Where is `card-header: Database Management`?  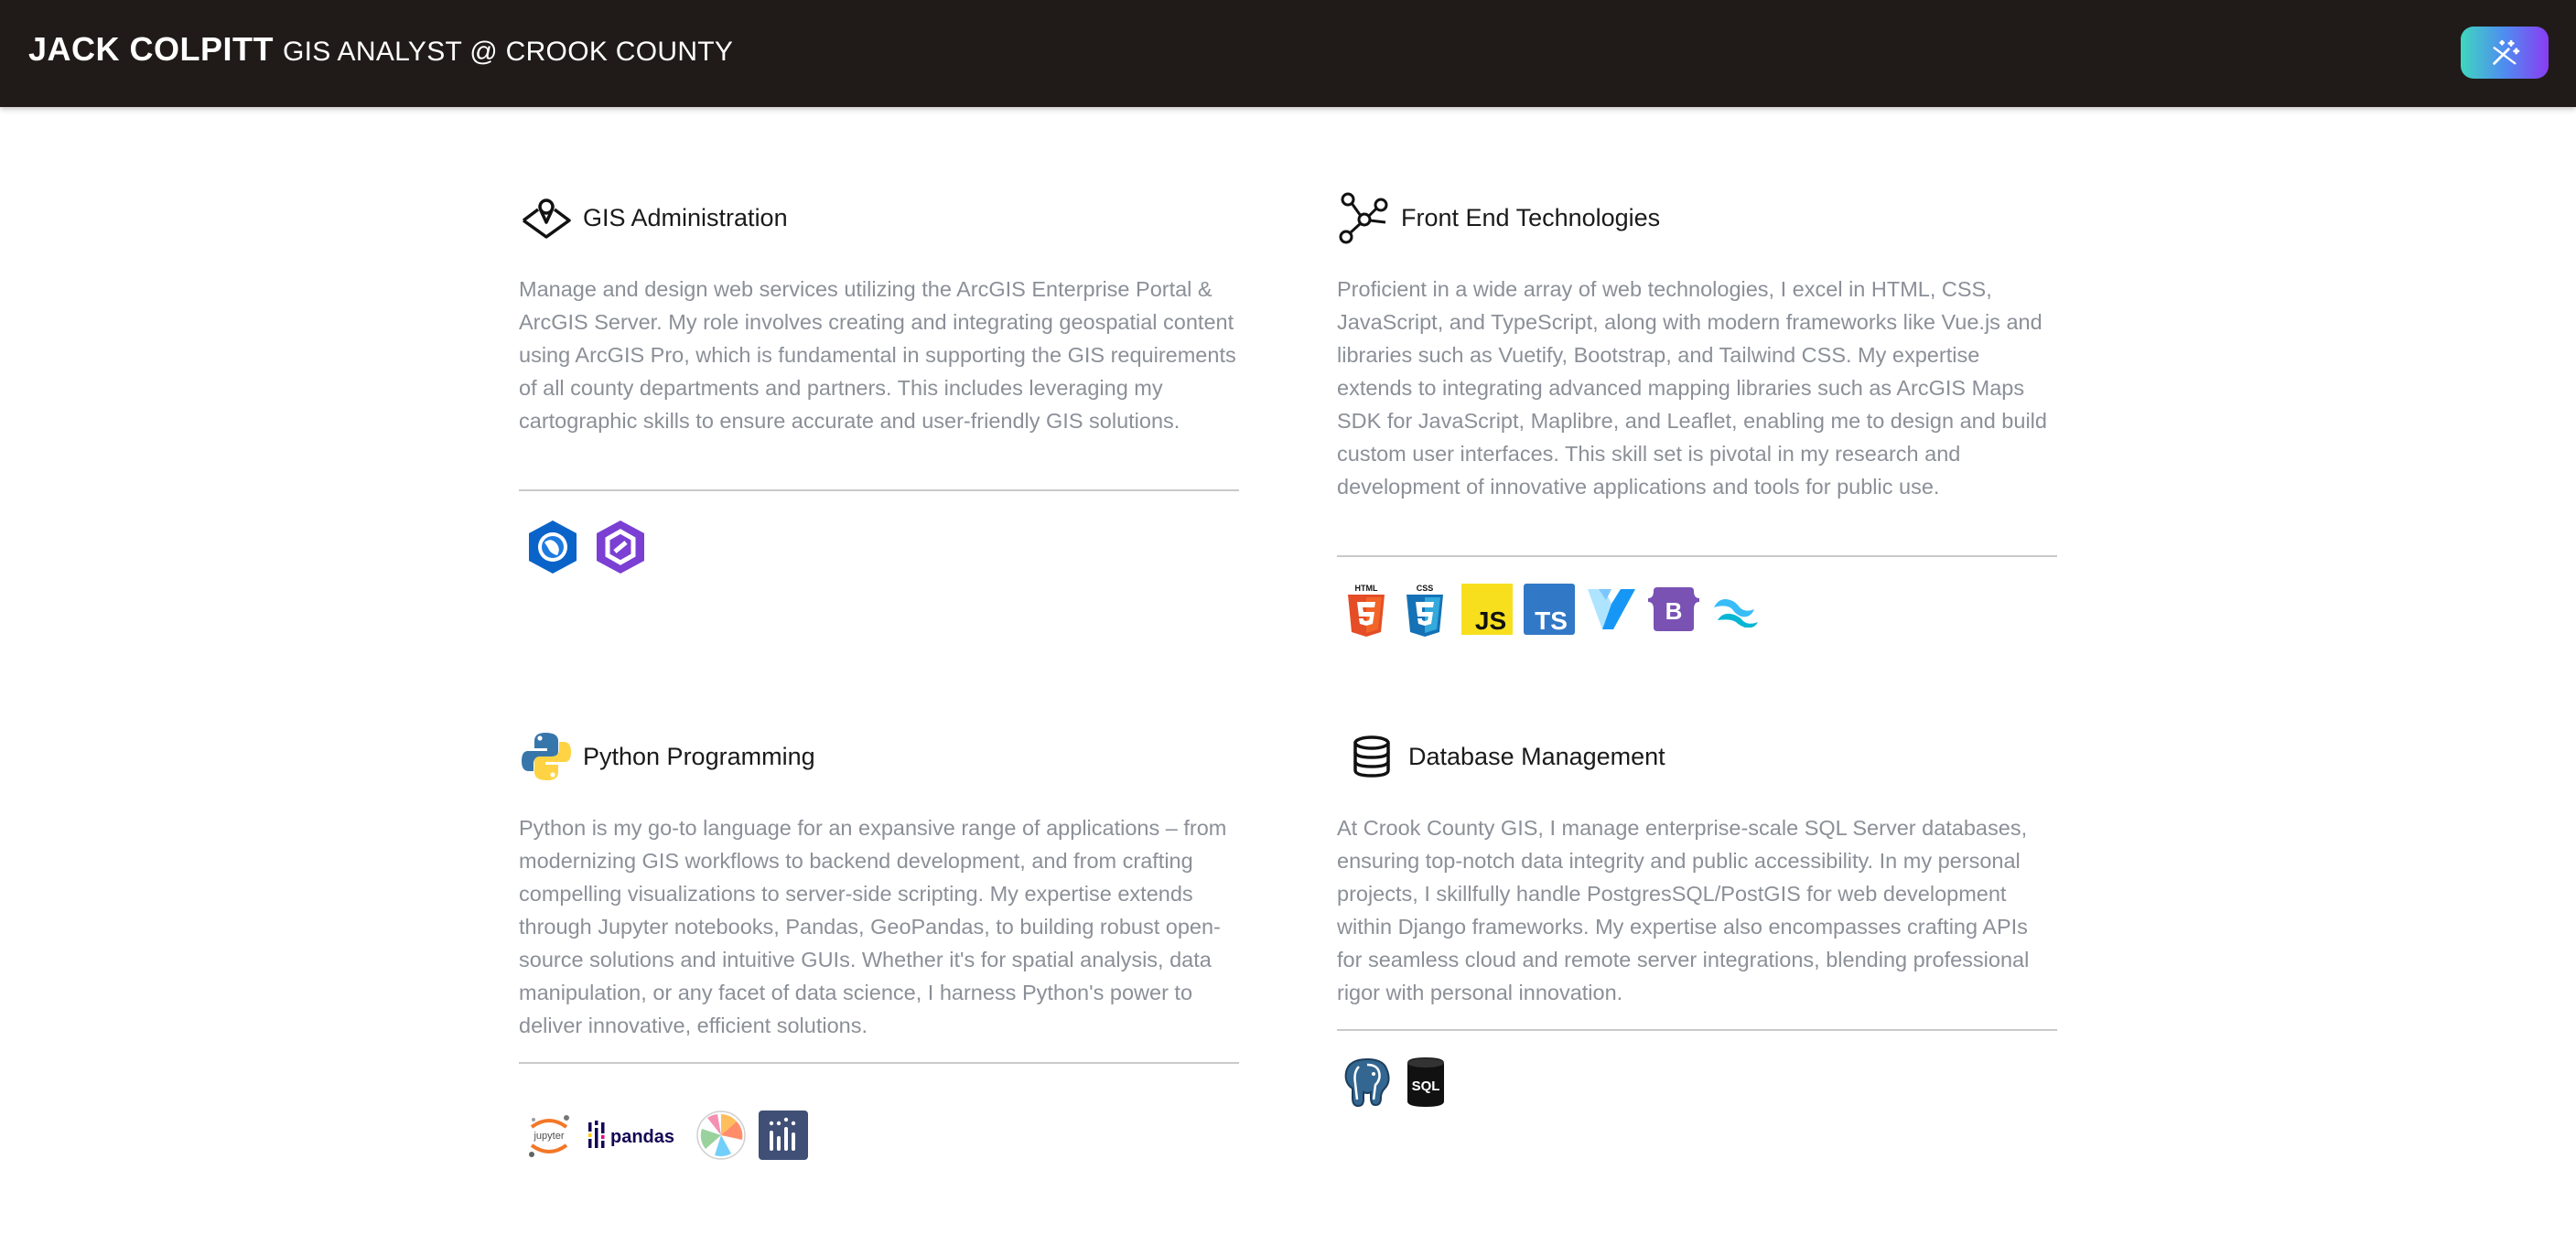 card-header: Database Management is located at coordinates (1501, 757).